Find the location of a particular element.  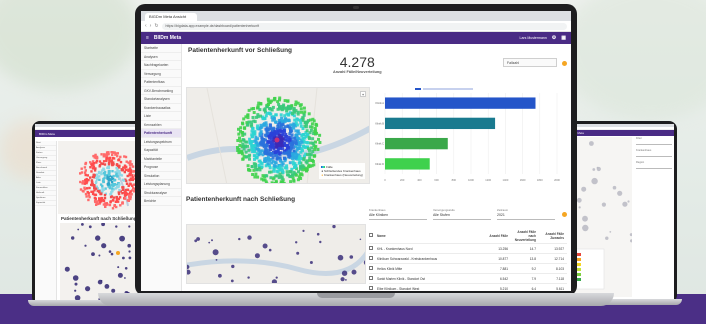

sidebar-item: Patientenherkunft is located at coordinates (161, 133).